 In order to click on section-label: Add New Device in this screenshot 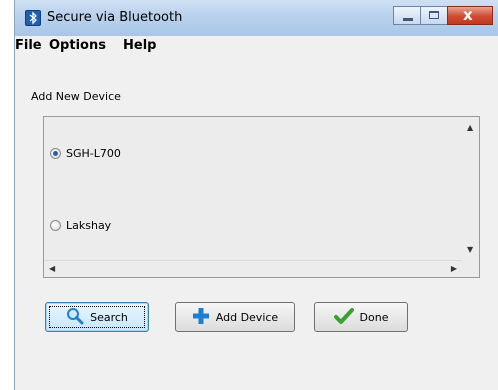, I will do `click(76, 96)`.